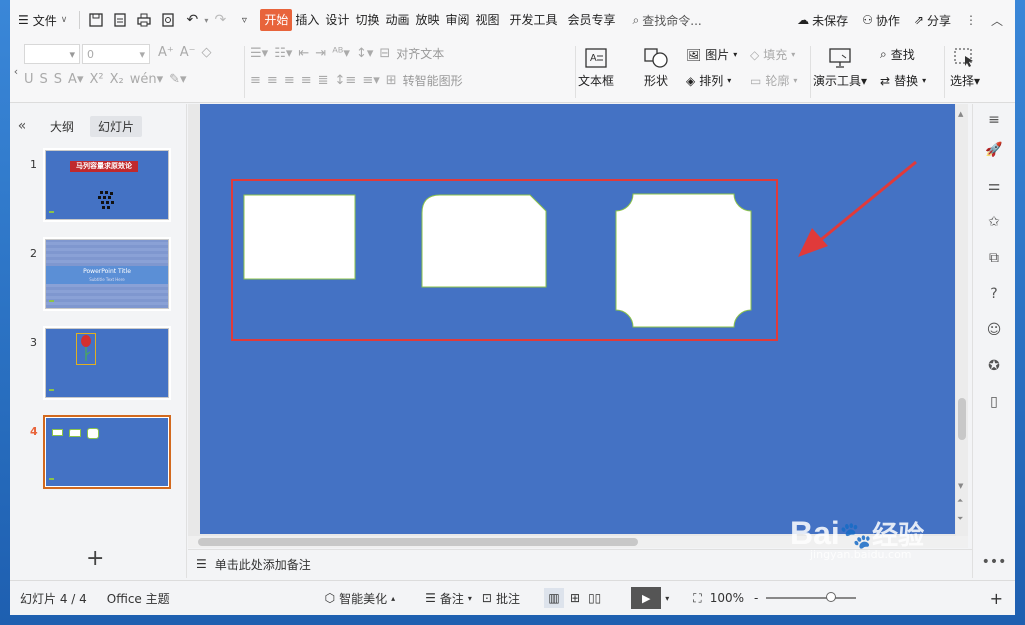  Describe the element at coordinates (364, 53) in the screenshot. I see `sort-icon: ↕▾` at that location.